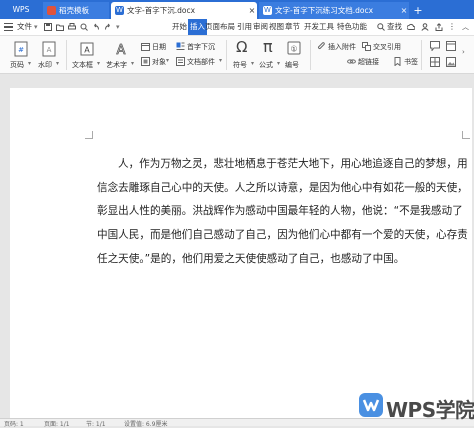 Image resolution: width=474 pixels, height=428 pixels. Describe the element at coordinates (48, 27) in the screenshot. I see `save-icon` at that location.